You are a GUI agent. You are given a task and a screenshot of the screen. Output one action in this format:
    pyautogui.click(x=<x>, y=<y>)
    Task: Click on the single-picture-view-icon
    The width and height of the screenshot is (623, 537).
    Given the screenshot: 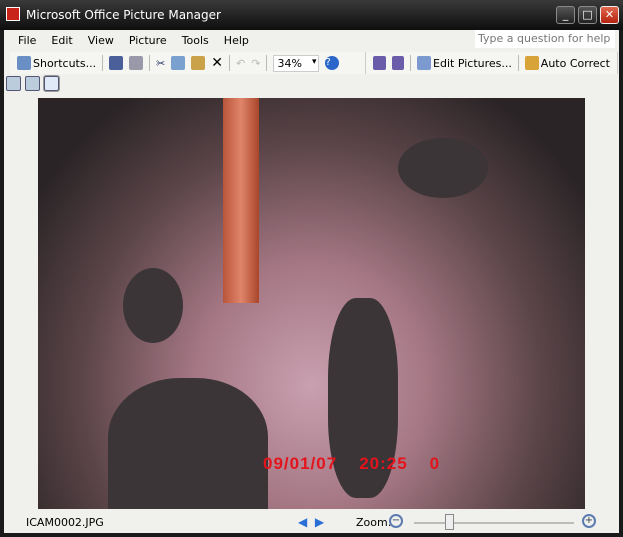 What is the action you would take?
    pyautogui.click(x=51, y=83)
    